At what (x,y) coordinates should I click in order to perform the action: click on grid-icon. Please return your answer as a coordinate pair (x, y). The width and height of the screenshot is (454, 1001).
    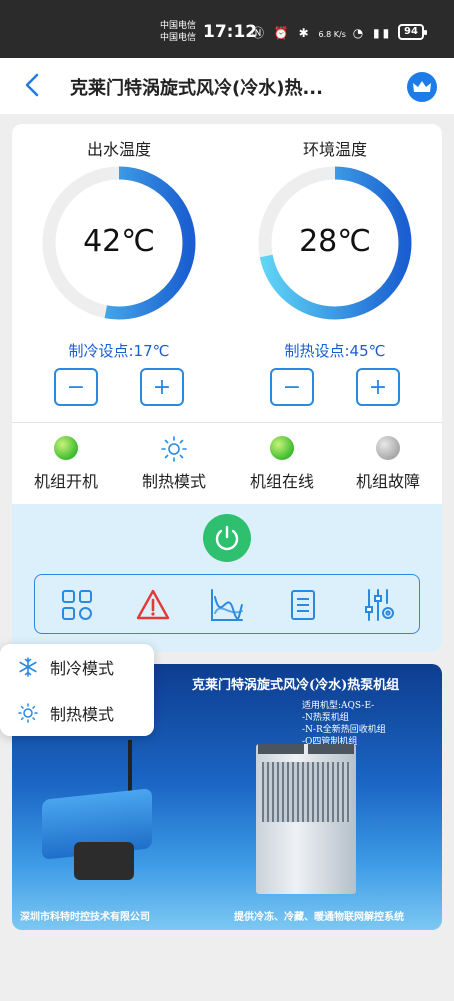
    Looking at the image, I should click on (77, 605).